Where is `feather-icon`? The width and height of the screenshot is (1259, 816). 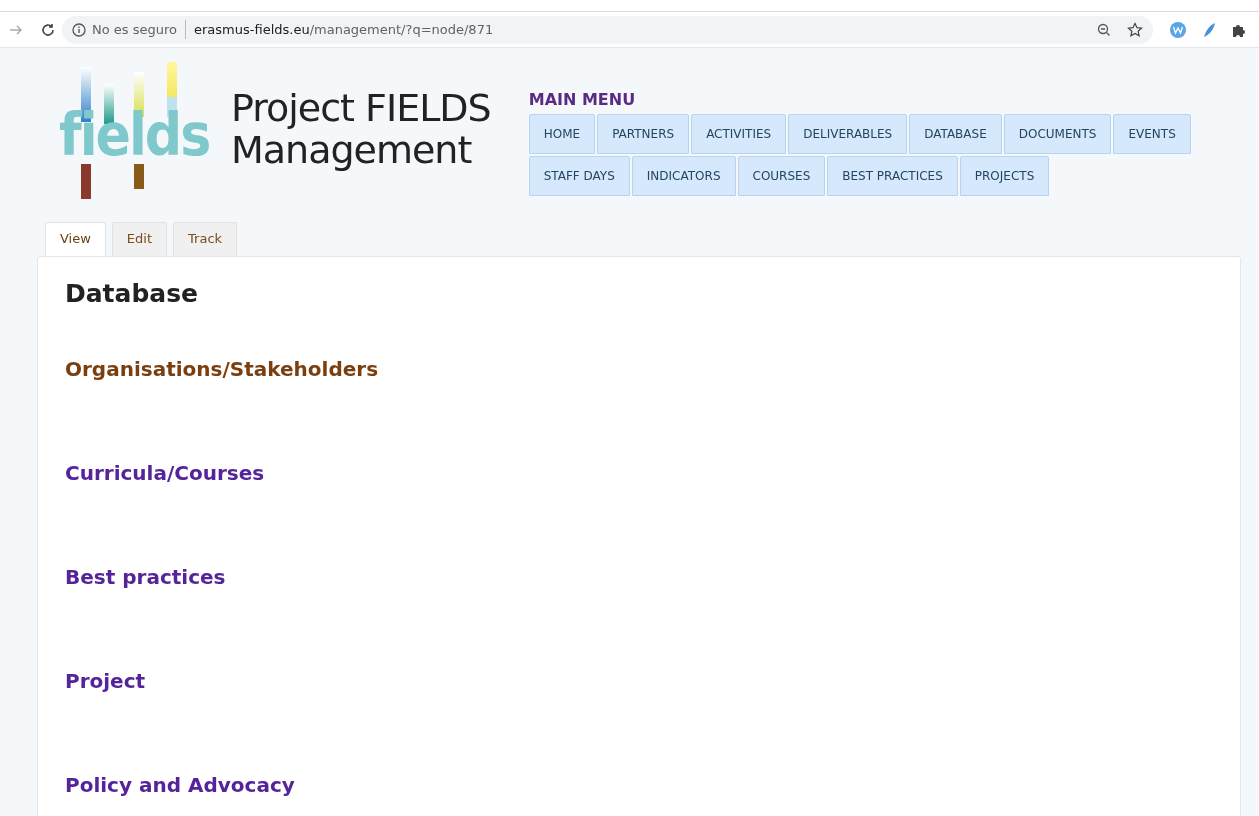 feather-icon is located at coordinates (1209, 29).